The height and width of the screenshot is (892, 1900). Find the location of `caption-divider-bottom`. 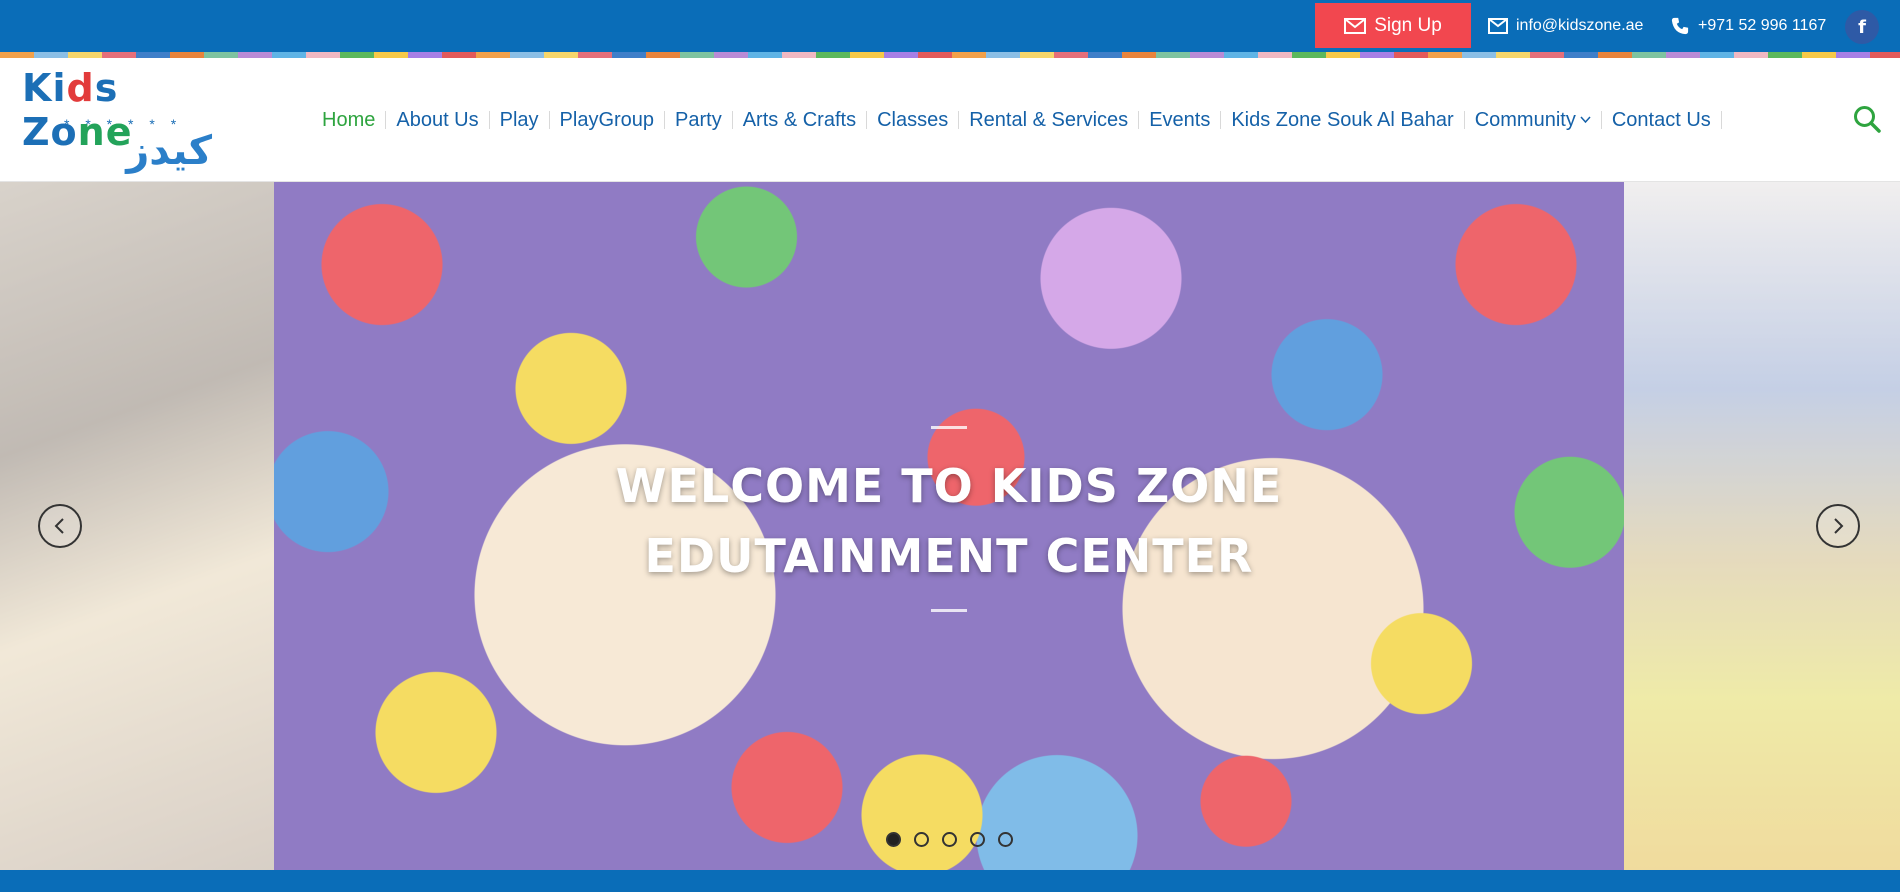

caption-divider-bottom is located at coordinates (949, 610).